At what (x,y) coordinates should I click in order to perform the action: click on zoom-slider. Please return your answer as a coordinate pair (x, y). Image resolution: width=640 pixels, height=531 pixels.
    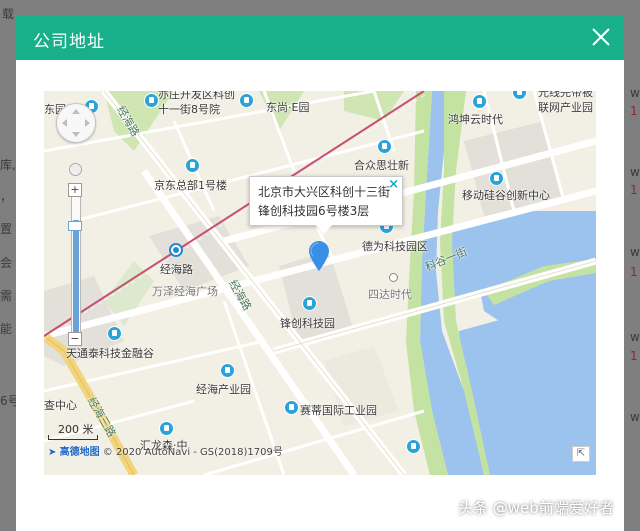
    Looking at the image, I should click on (76, 264).